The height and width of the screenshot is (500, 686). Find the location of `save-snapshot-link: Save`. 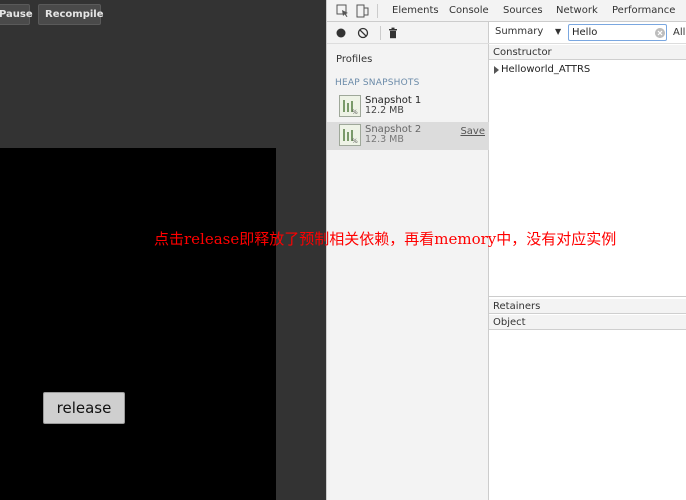

save-snapshot-link: Save is located at coordinates (472, 131).